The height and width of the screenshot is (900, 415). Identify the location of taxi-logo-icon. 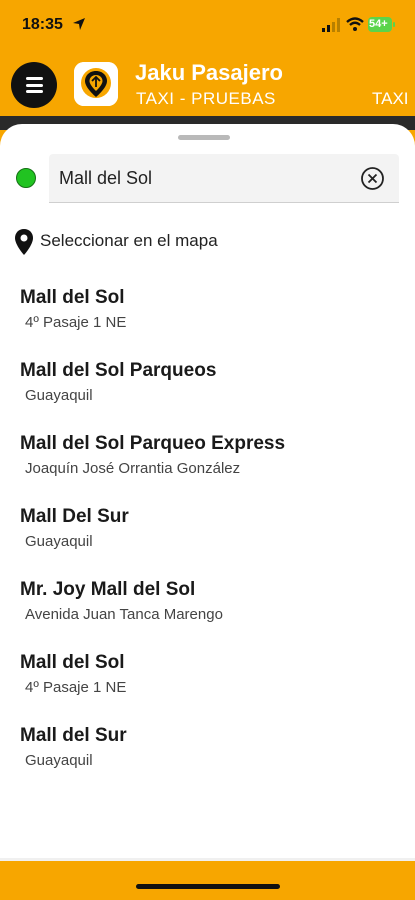
(96, 84).